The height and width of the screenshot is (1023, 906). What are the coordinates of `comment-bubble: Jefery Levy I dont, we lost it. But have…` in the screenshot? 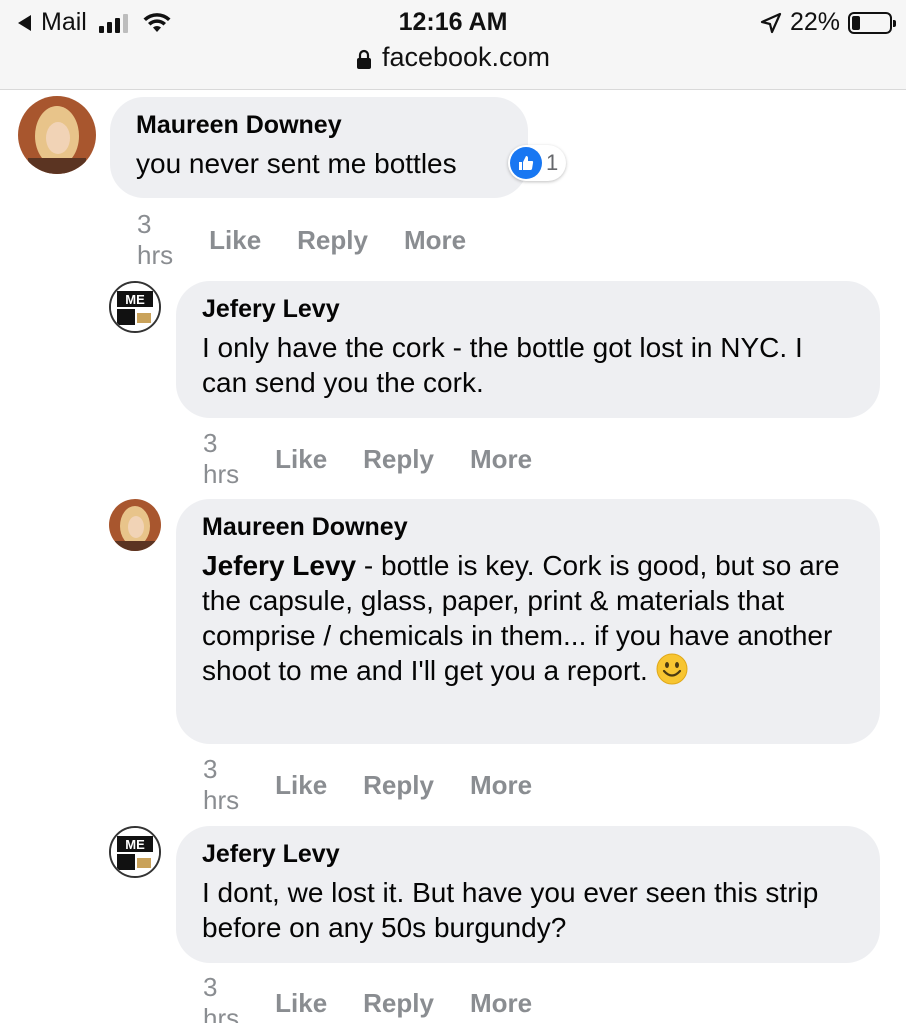 It's located at (528, 894).